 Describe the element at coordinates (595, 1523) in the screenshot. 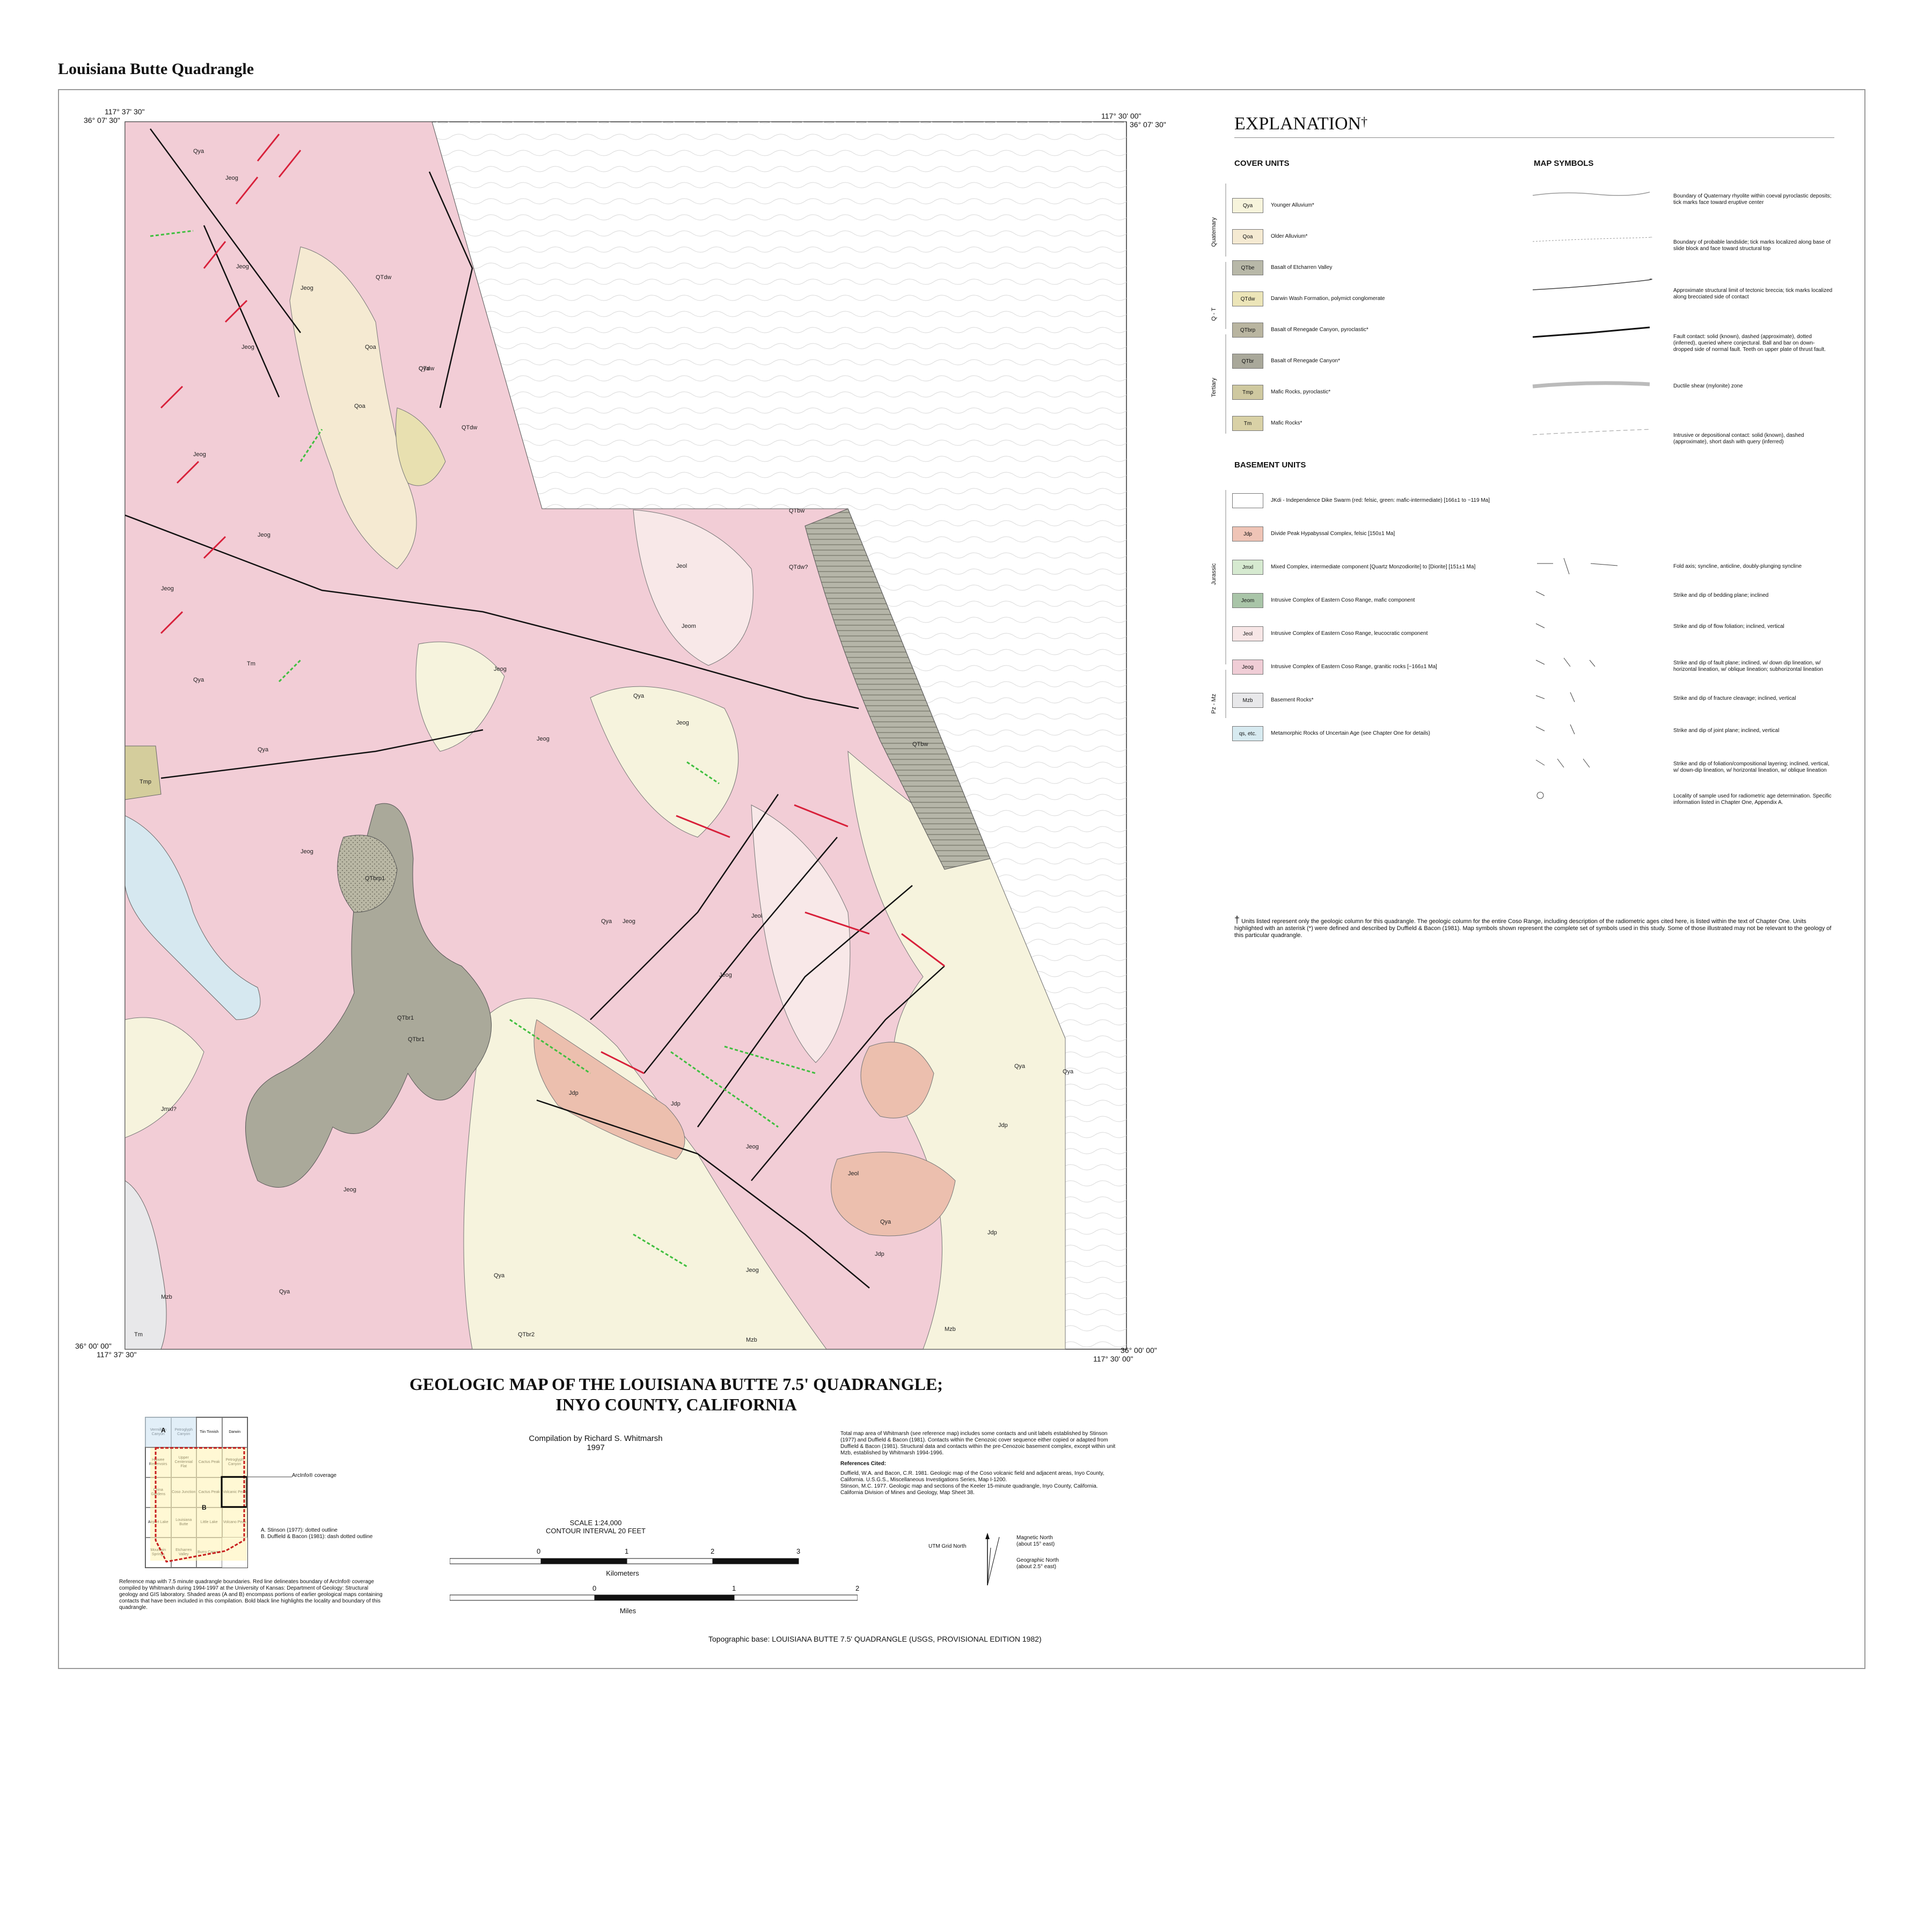

I see `scale-ratio: SCALE 1:24,000` at that location.